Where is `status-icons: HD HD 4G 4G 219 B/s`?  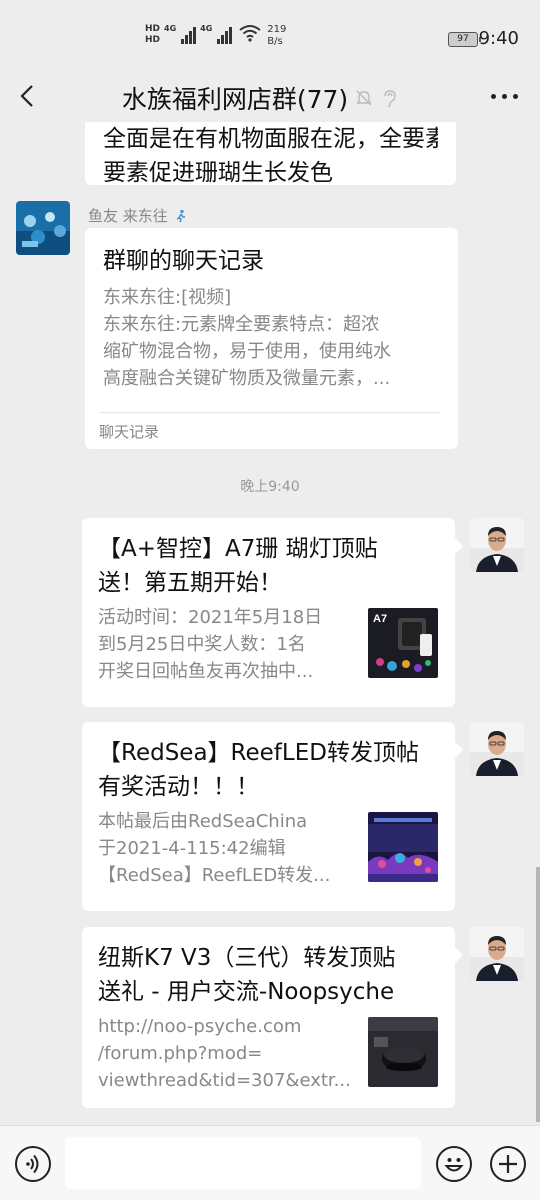 status-icons: HD HD 4G 4G 219 B/s is located at coordinates (215, 36).